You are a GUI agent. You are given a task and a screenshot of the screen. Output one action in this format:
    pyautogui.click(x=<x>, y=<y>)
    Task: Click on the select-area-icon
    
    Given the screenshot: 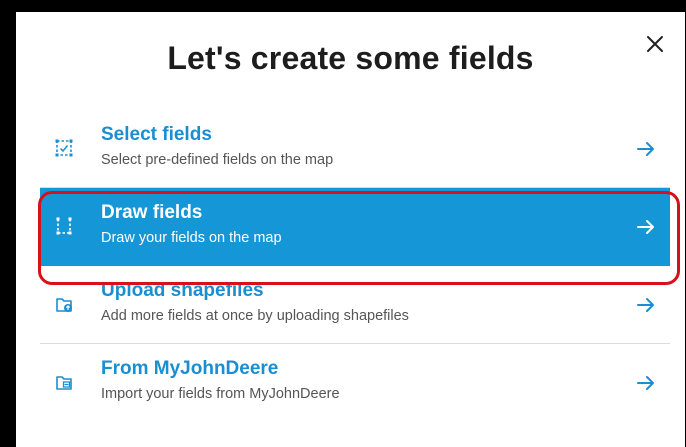 What is the action you would take?
    pyautogui.click(x=64, y=148)
    